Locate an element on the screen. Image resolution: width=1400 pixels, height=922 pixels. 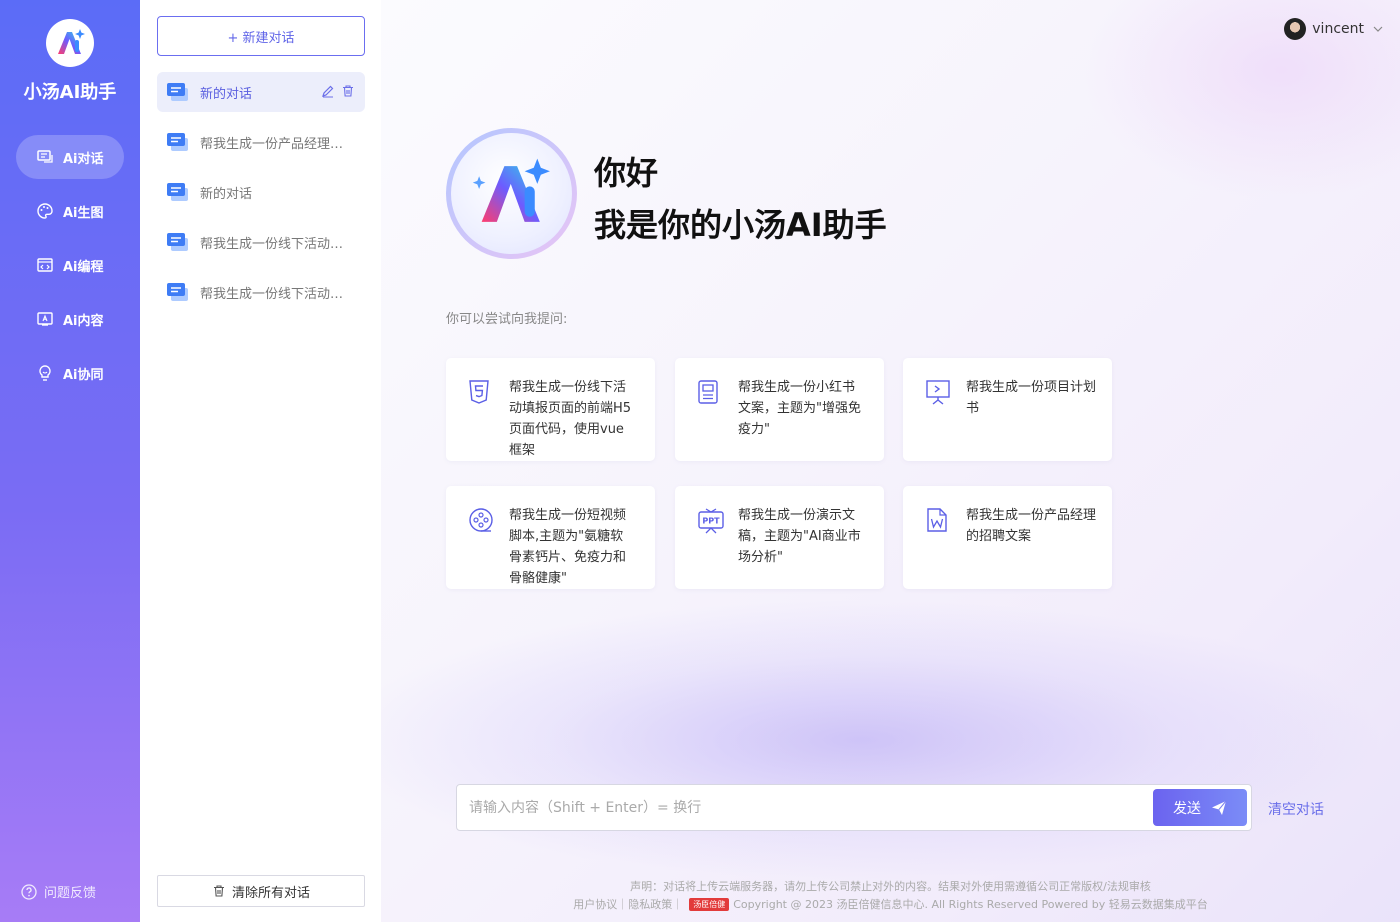
suggestion-card: 帮我生成一份线下活动填报页面的前端H5页面代码，使用vue框架 is located at coordinates (550, 409).